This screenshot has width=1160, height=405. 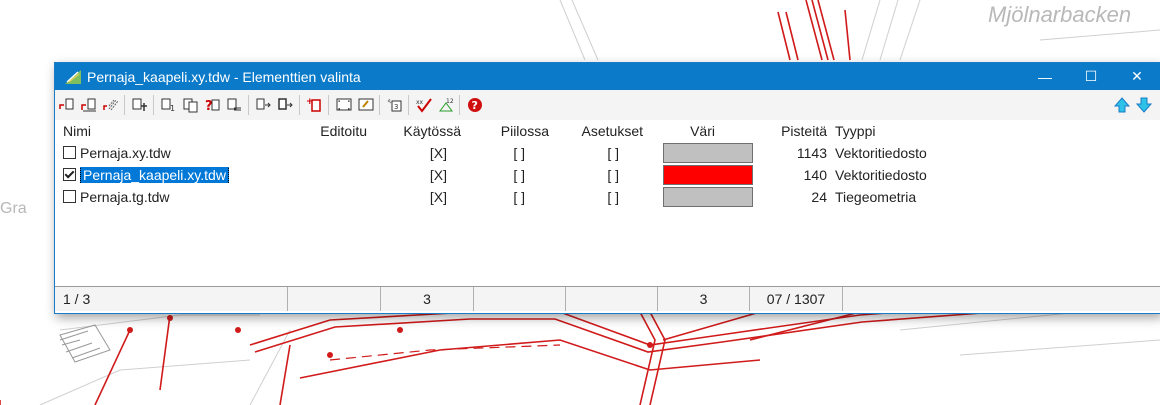 I want to click on status-bar: 1 / 3 3 3 07 / 1307, so click(x=607, y=298).